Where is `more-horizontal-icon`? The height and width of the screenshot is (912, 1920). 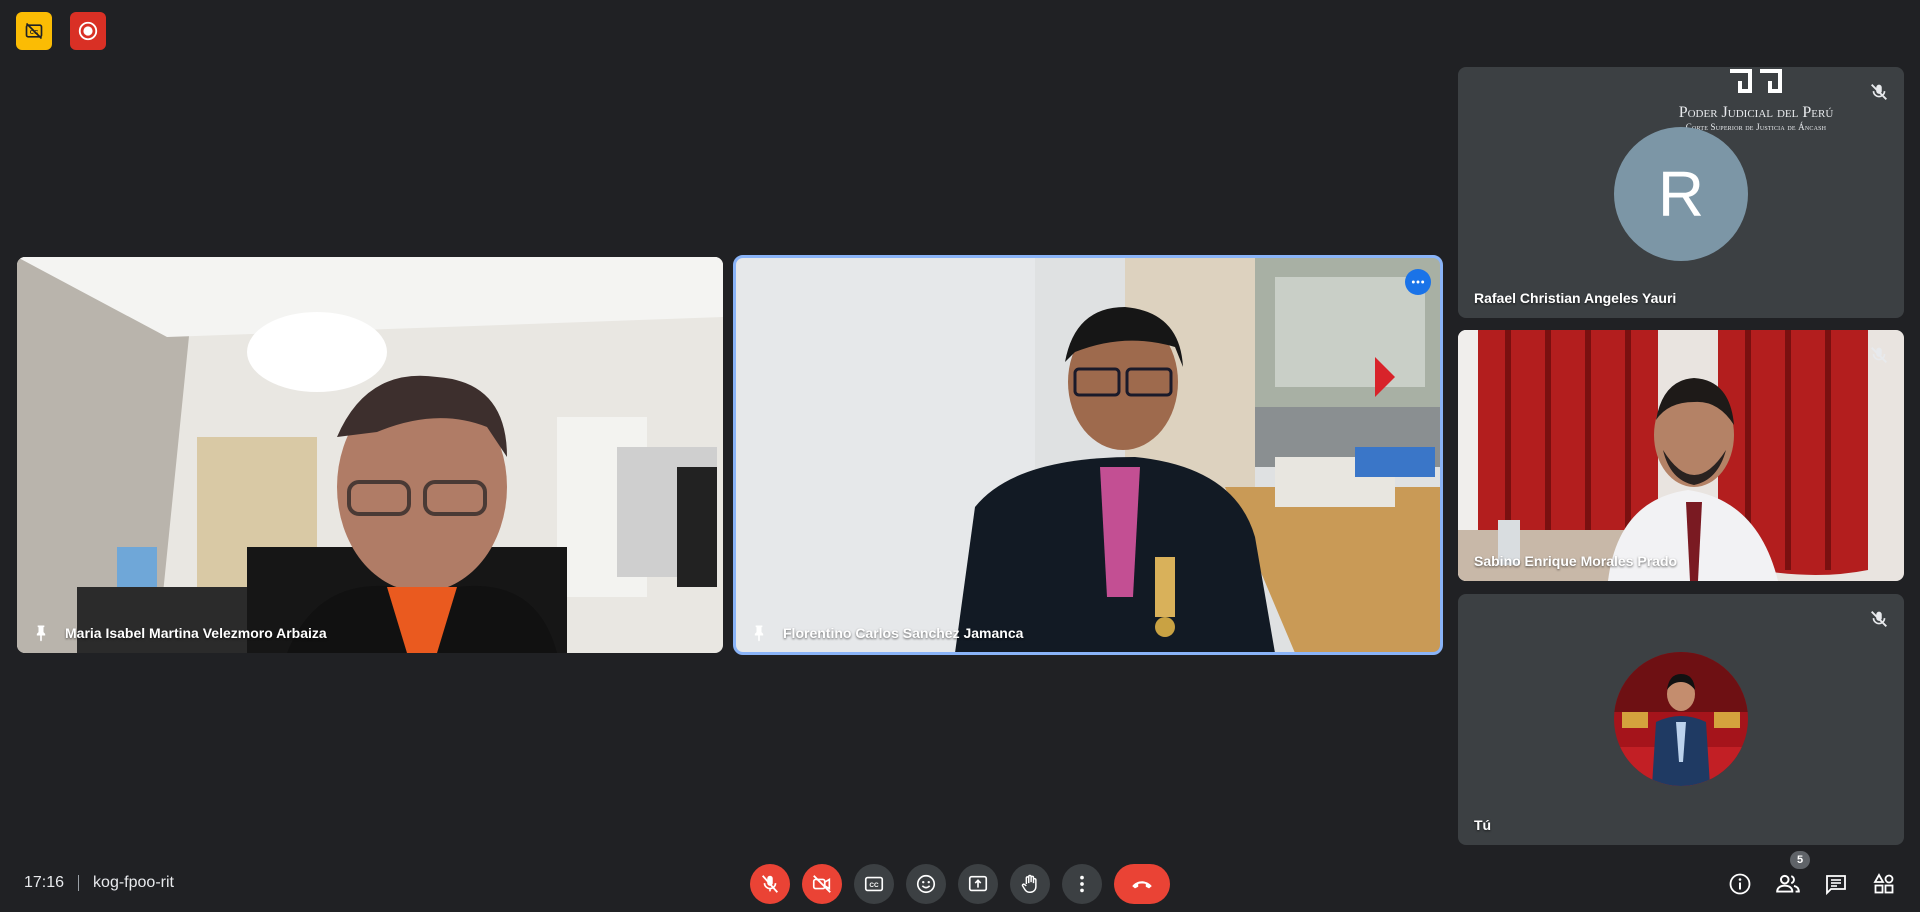 more-horizontal-icon is located at coordinates (1418, 282).